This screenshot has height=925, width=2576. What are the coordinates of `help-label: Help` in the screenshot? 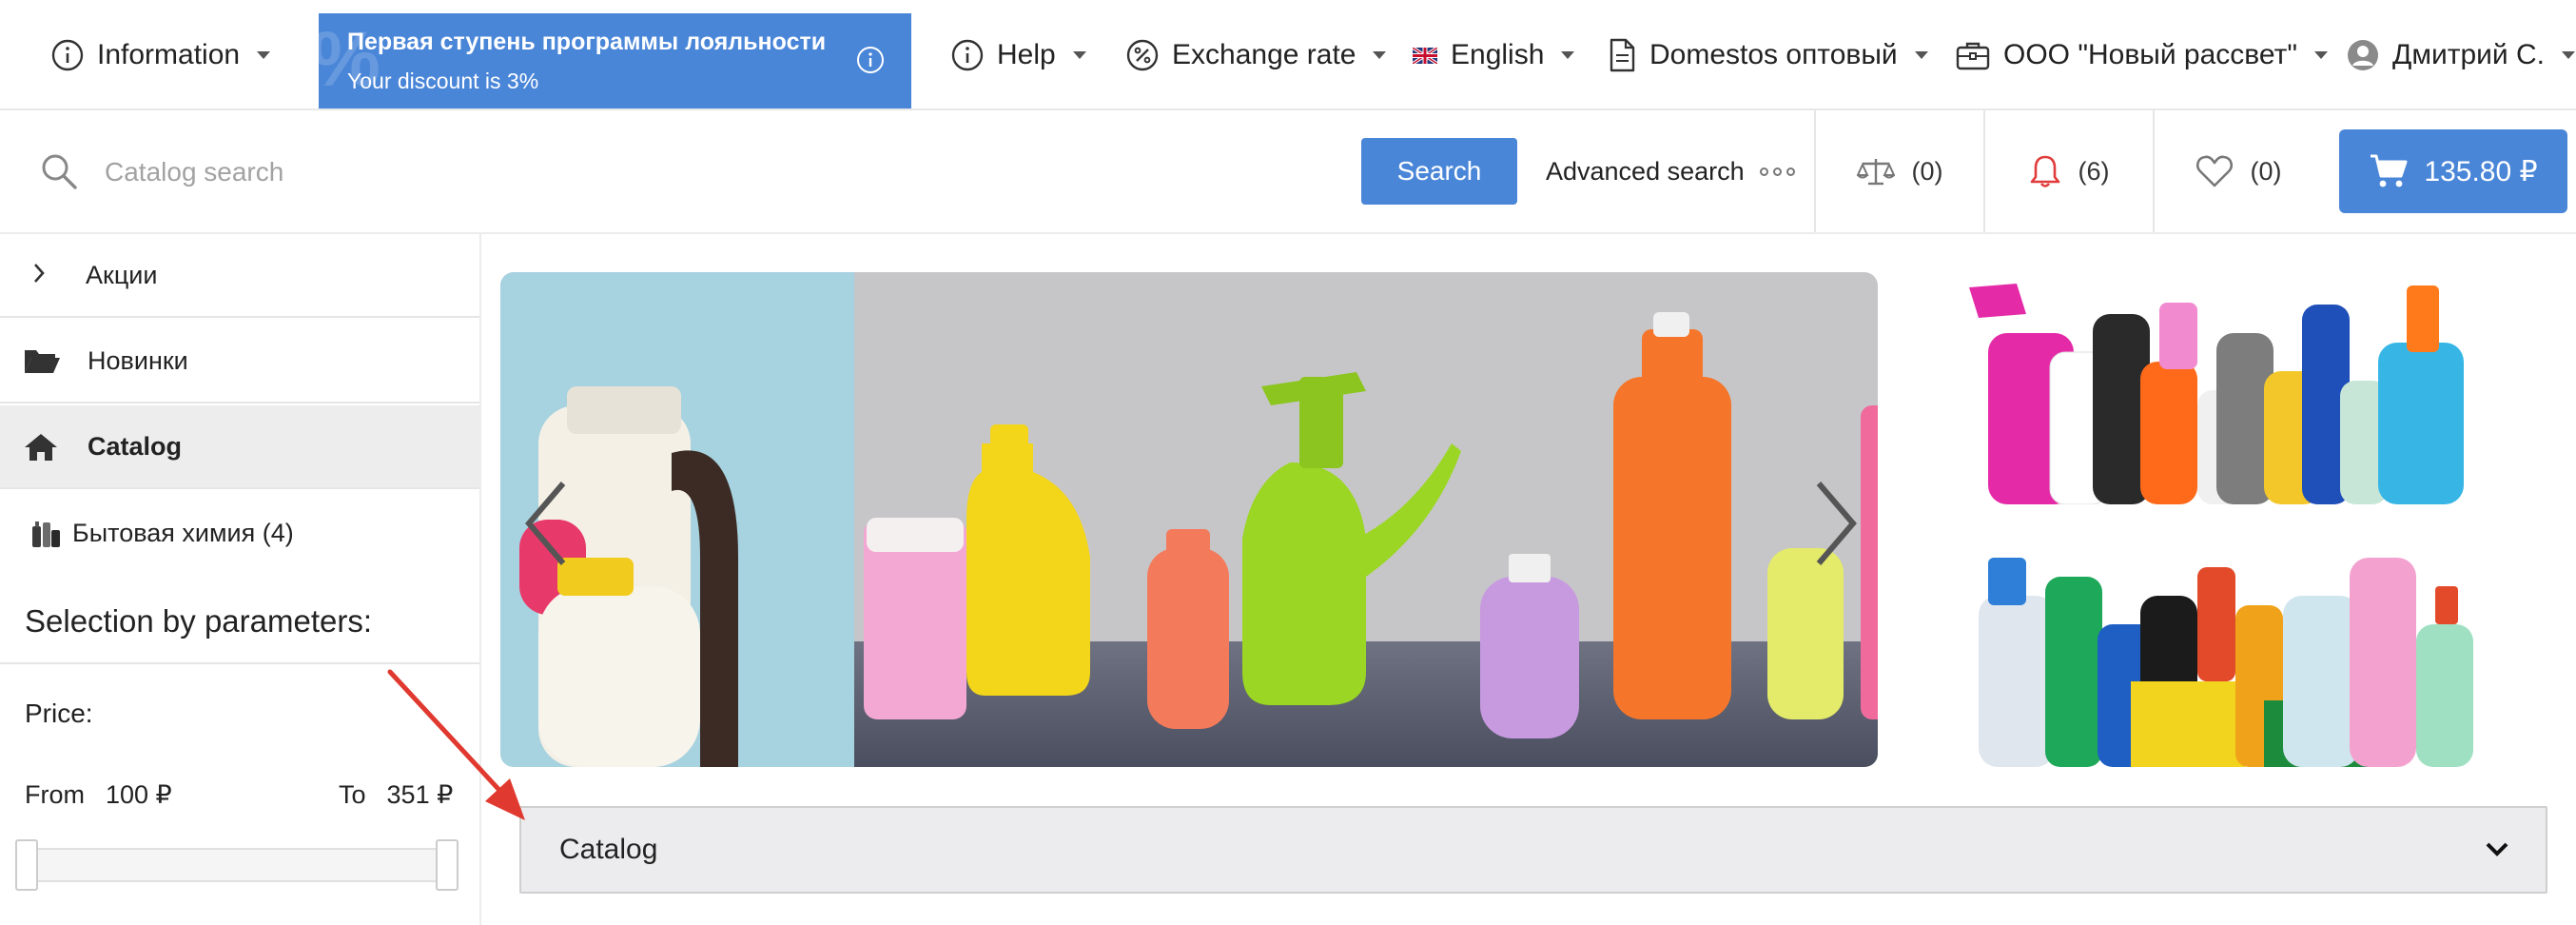 It's located at (1027, 54).